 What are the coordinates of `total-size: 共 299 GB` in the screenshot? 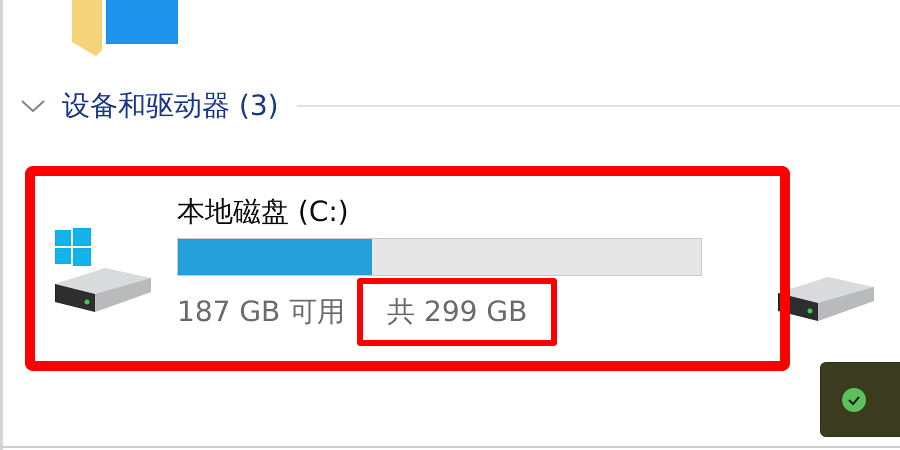 It's located at (457, 312).